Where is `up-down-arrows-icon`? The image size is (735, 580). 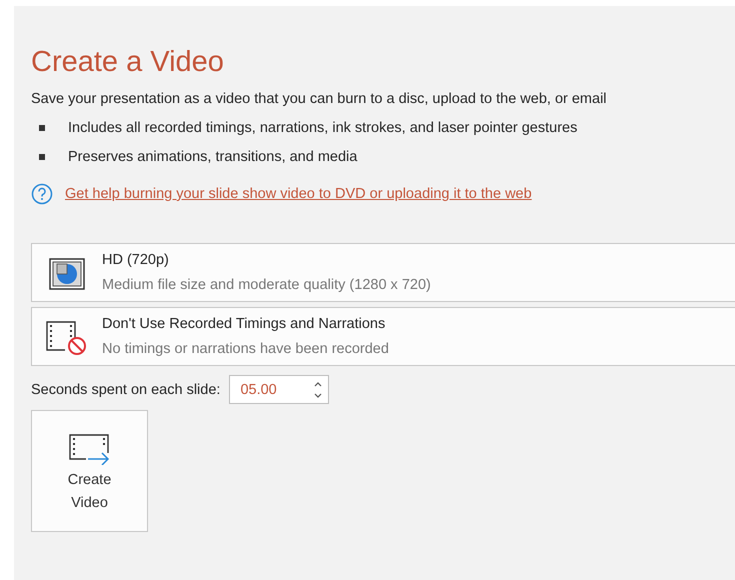 up-down-arrows-icon is located at coordinates (318, 389).